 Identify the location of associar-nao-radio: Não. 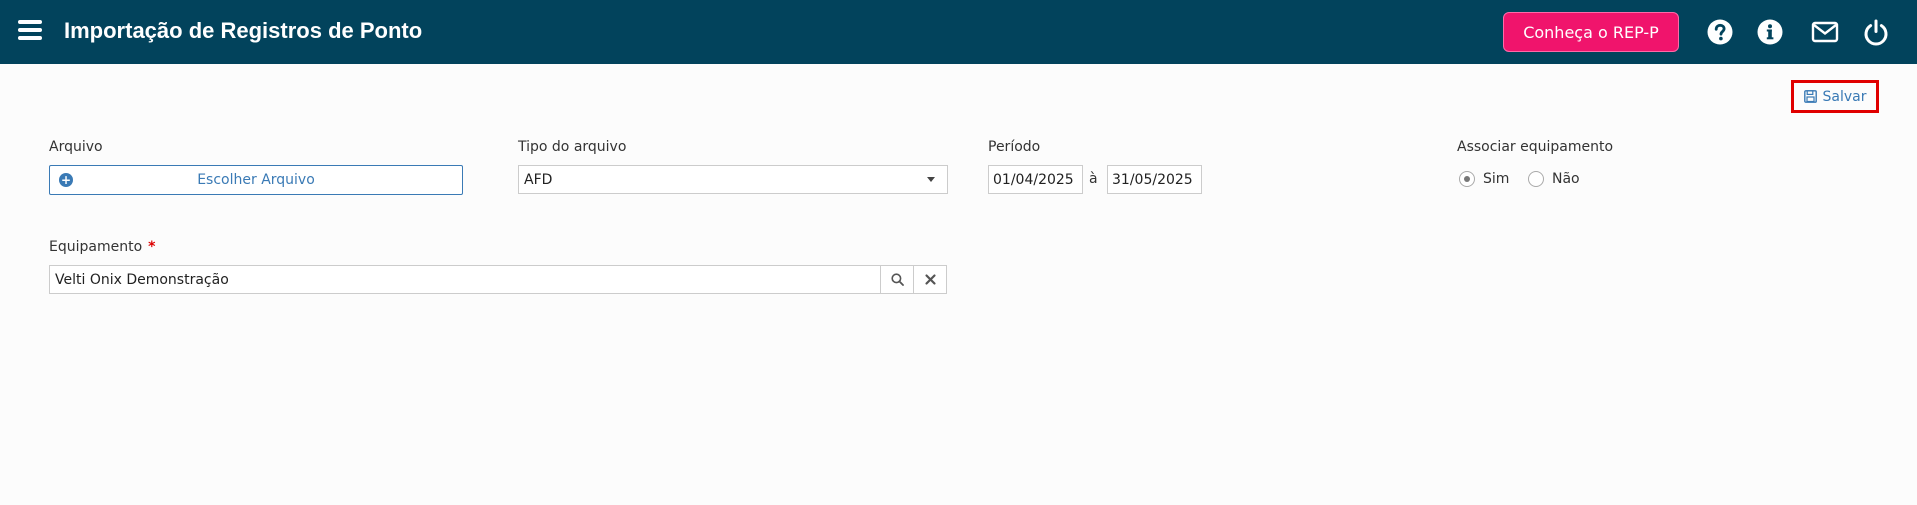
(1554, 179).